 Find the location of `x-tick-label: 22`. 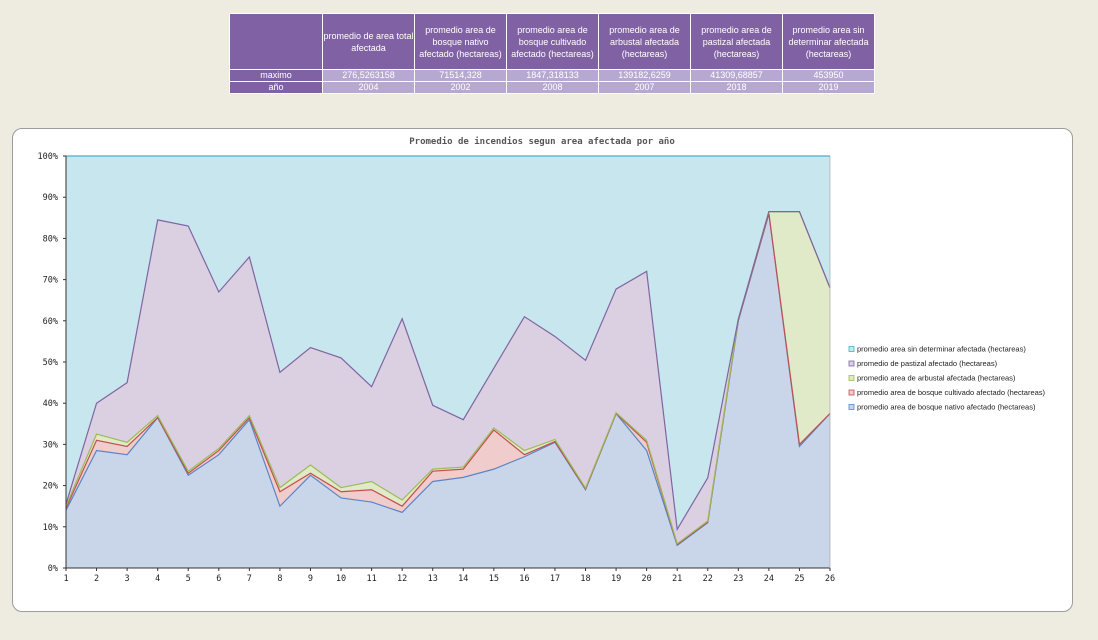

x-tick-label: 22 is located at coordinates (708, 579).